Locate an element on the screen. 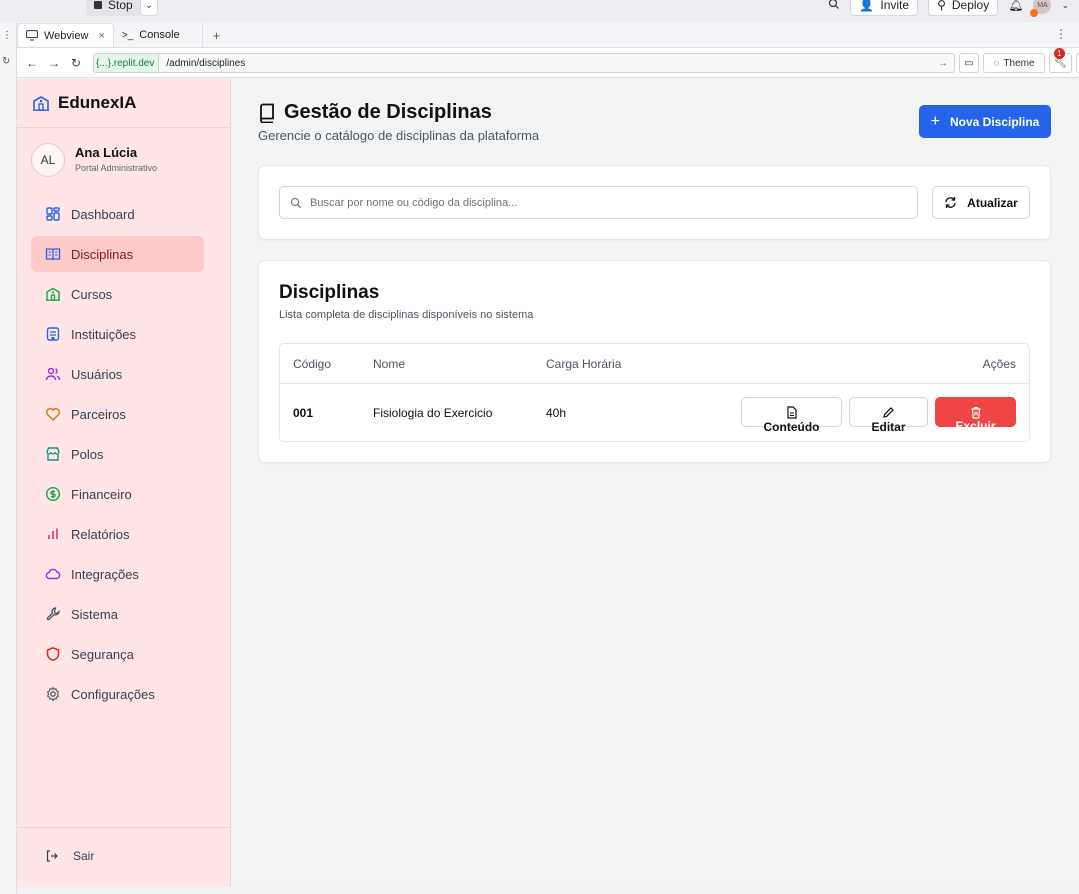  webview-tools: ▭ ◌Theme 🔧︎1 ↗ is located at coordinates (1019, 60).